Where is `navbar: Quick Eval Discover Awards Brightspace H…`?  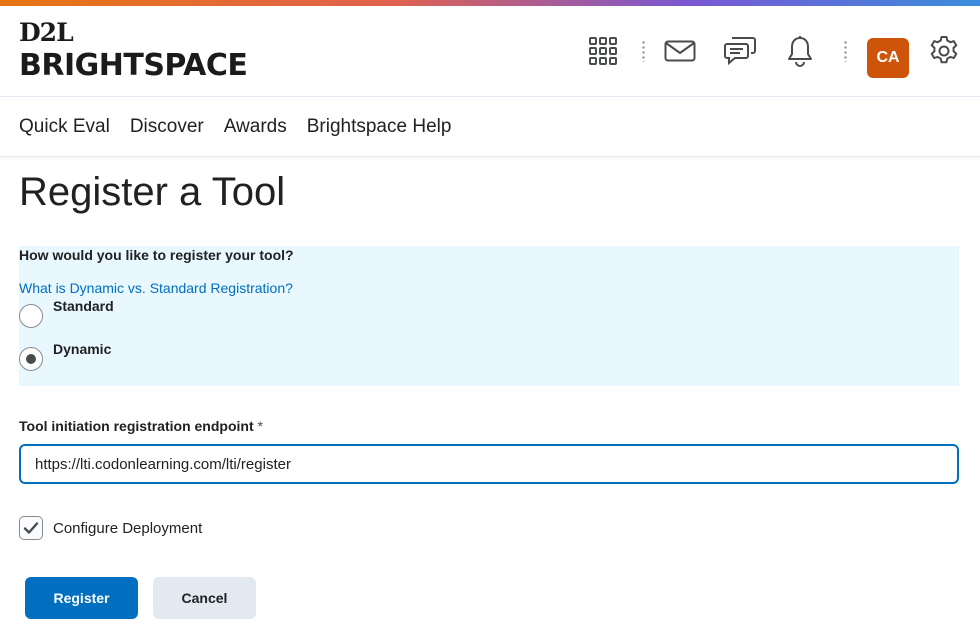 navbar: Quick Eval Discover Awards Brightspace H… is located at coordinates (490, 127).